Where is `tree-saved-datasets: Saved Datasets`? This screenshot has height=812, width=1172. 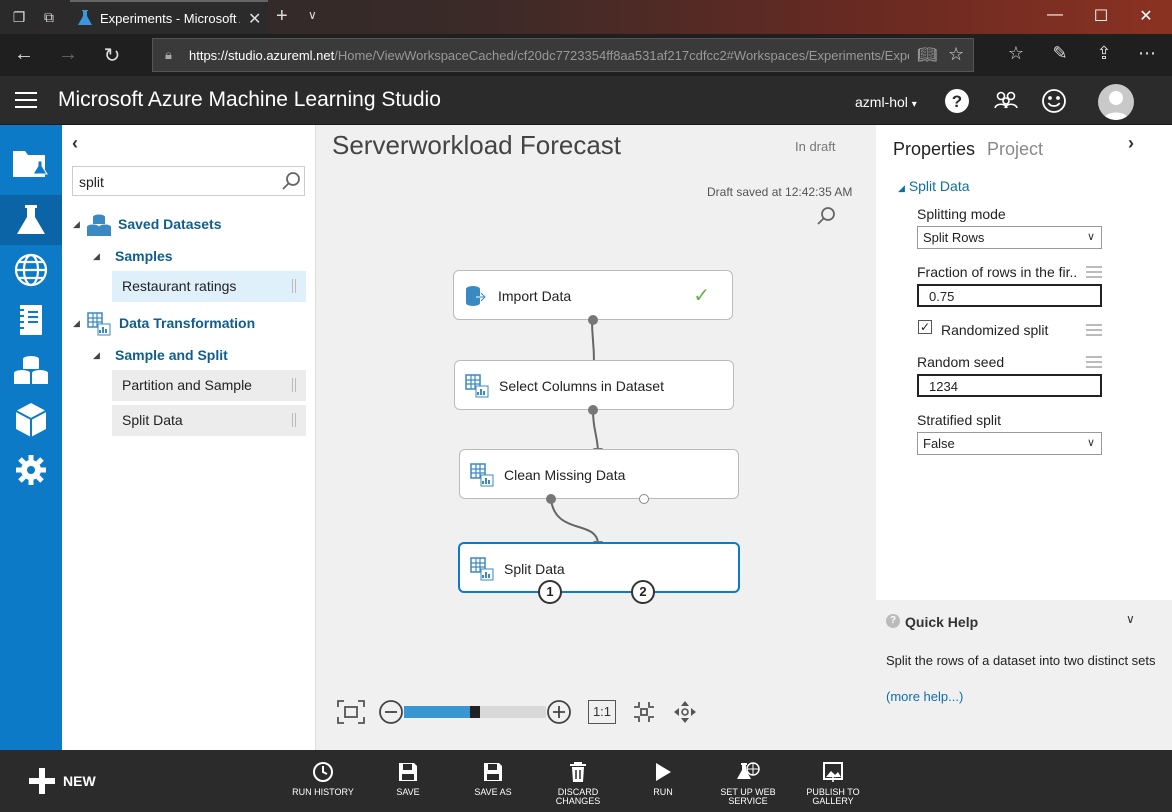
tree-saved-datasets: Saved Datasets is located at coordinates (170, 224).